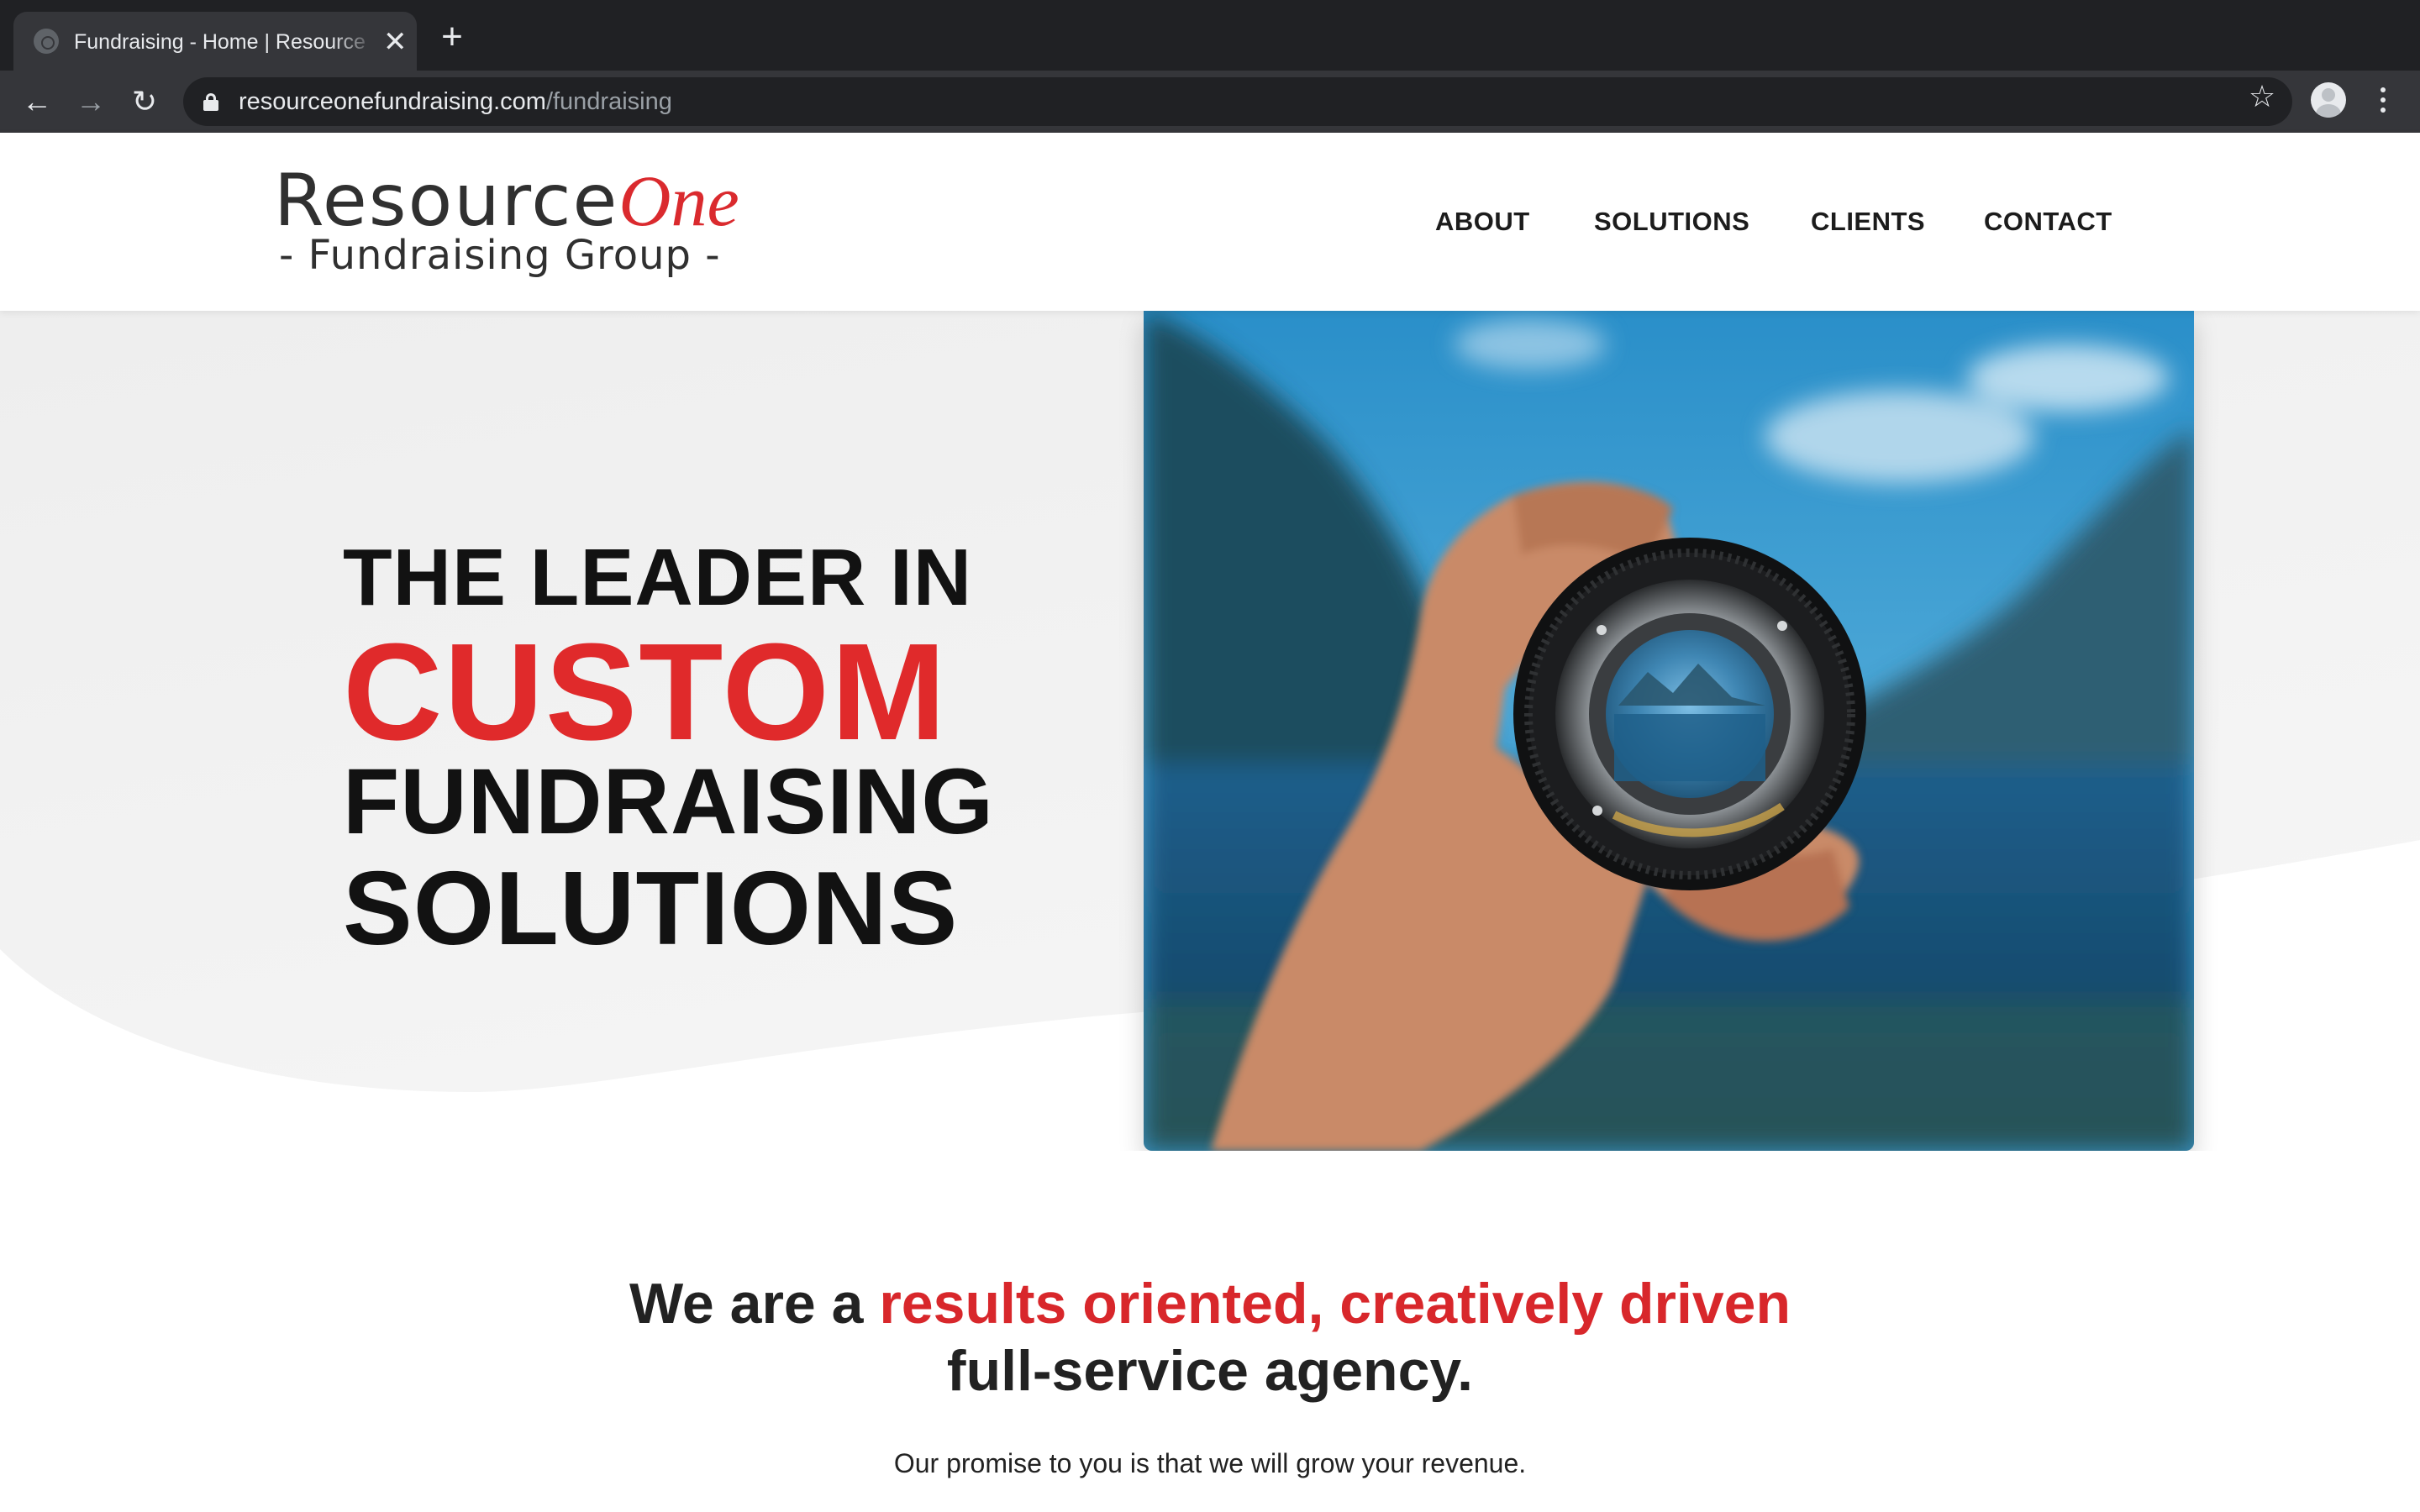 The image size is (2420, 1512). Describe the element at coordinates (2329, 100) in the screenshot. I see `profile-avatar` at that location.